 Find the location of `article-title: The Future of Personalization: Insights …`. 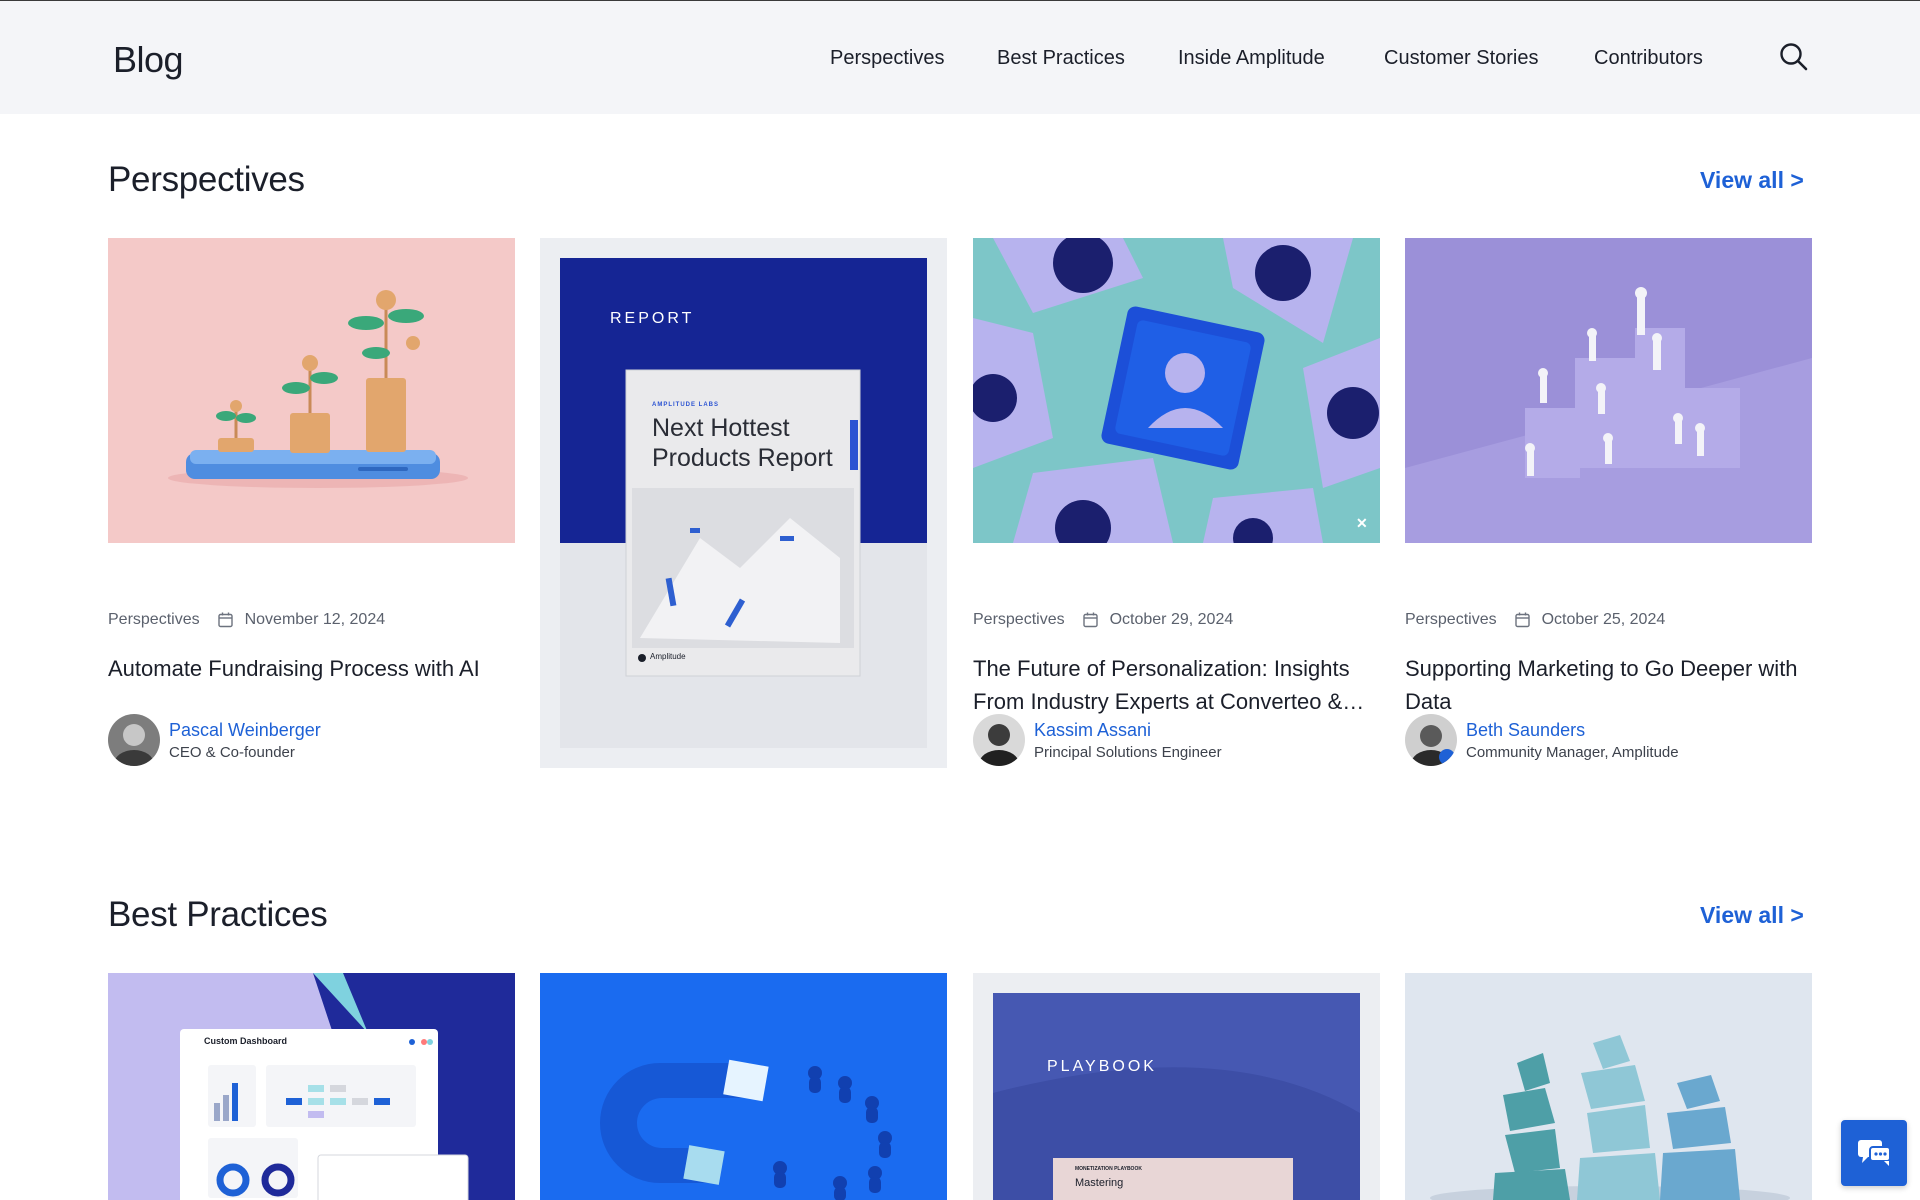

article-title: The Future of Personalization: Insights … is located at coordinates (1176, 685).